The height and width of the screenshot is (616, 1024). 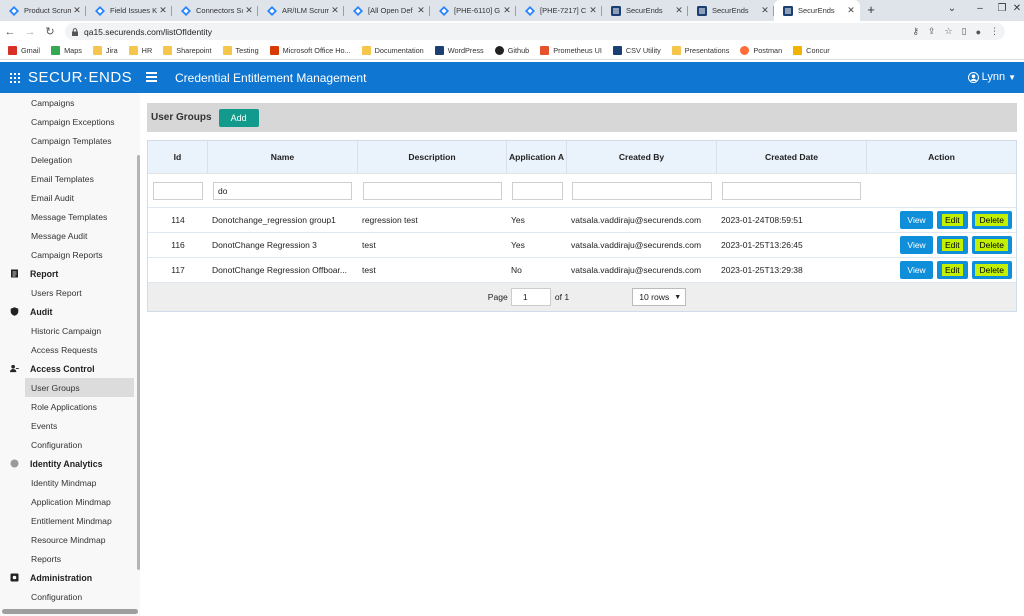 I want to click on filter-description-input, so click(x=432, y=190).